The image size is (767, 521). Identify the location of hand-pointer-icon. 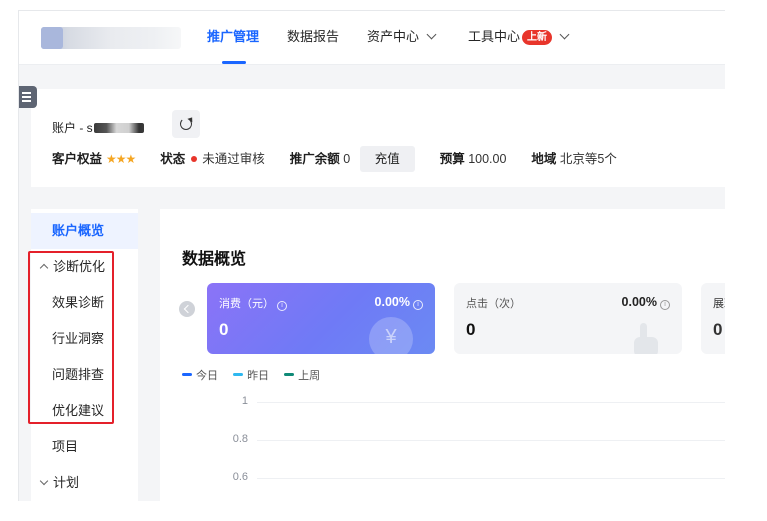
(645, 338).